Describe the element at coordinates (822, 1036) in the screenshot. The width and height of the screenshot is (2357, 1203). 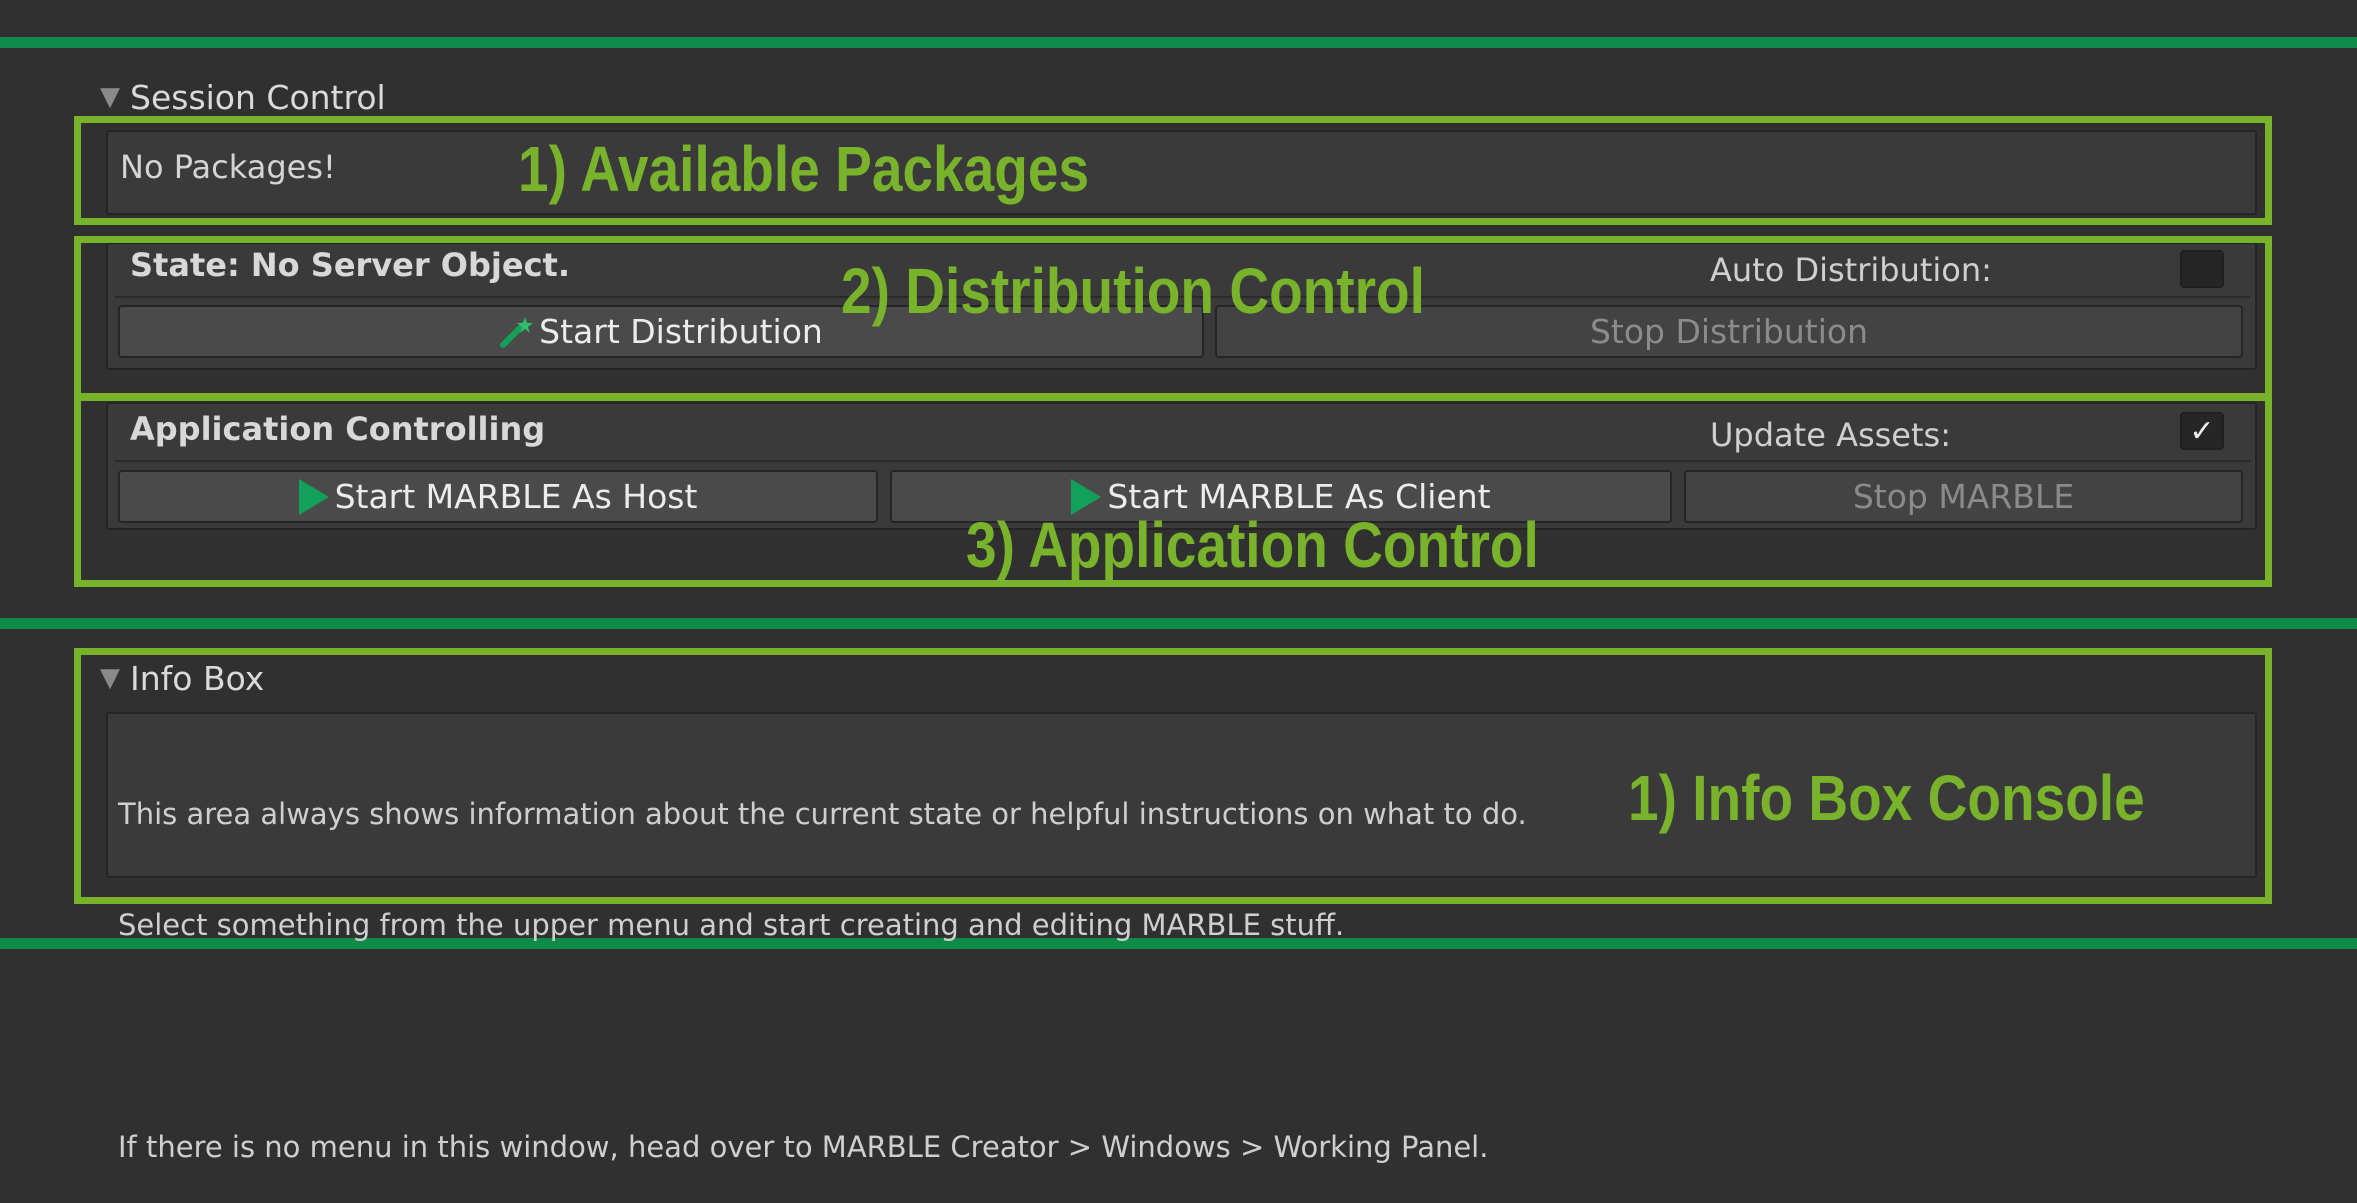
I see `info-line` at that location.